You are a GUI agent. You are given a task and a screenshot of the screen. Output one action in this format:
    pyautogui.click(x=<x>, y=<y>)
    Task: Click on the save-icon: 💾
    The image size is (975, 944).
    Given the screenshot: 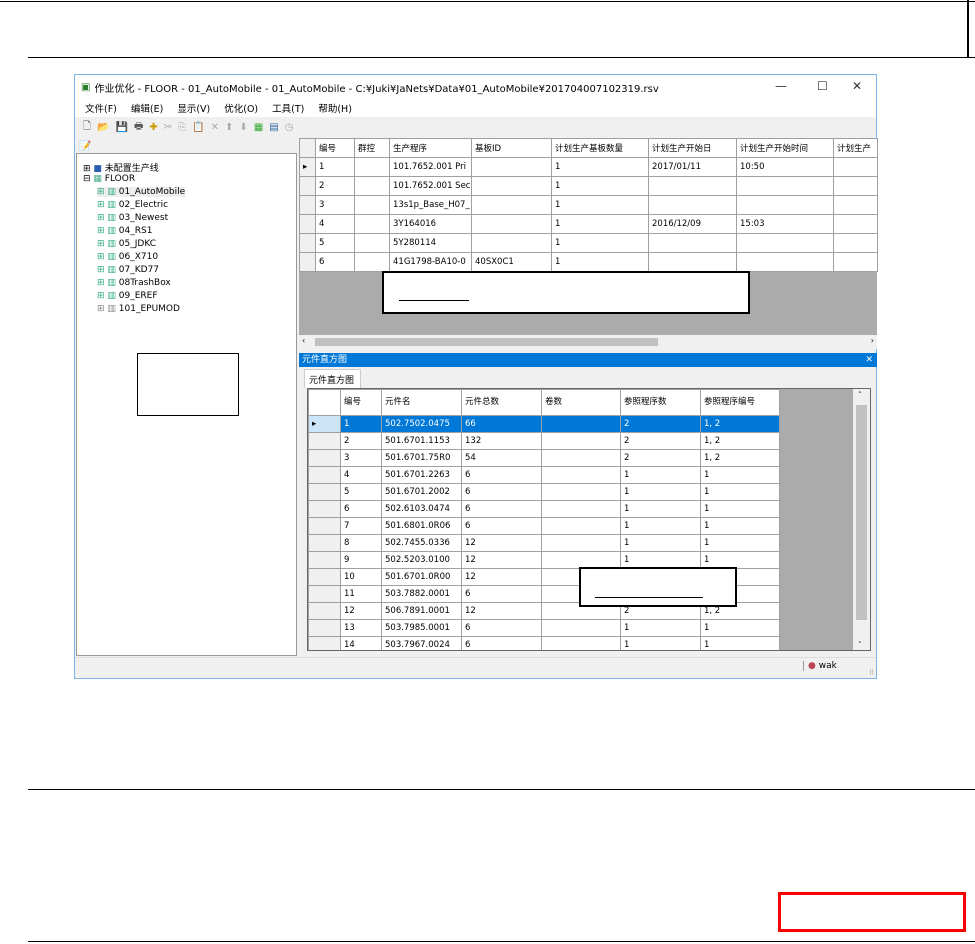 What is the action you would take?
    pyautogui.click(x=122, y=127)
    